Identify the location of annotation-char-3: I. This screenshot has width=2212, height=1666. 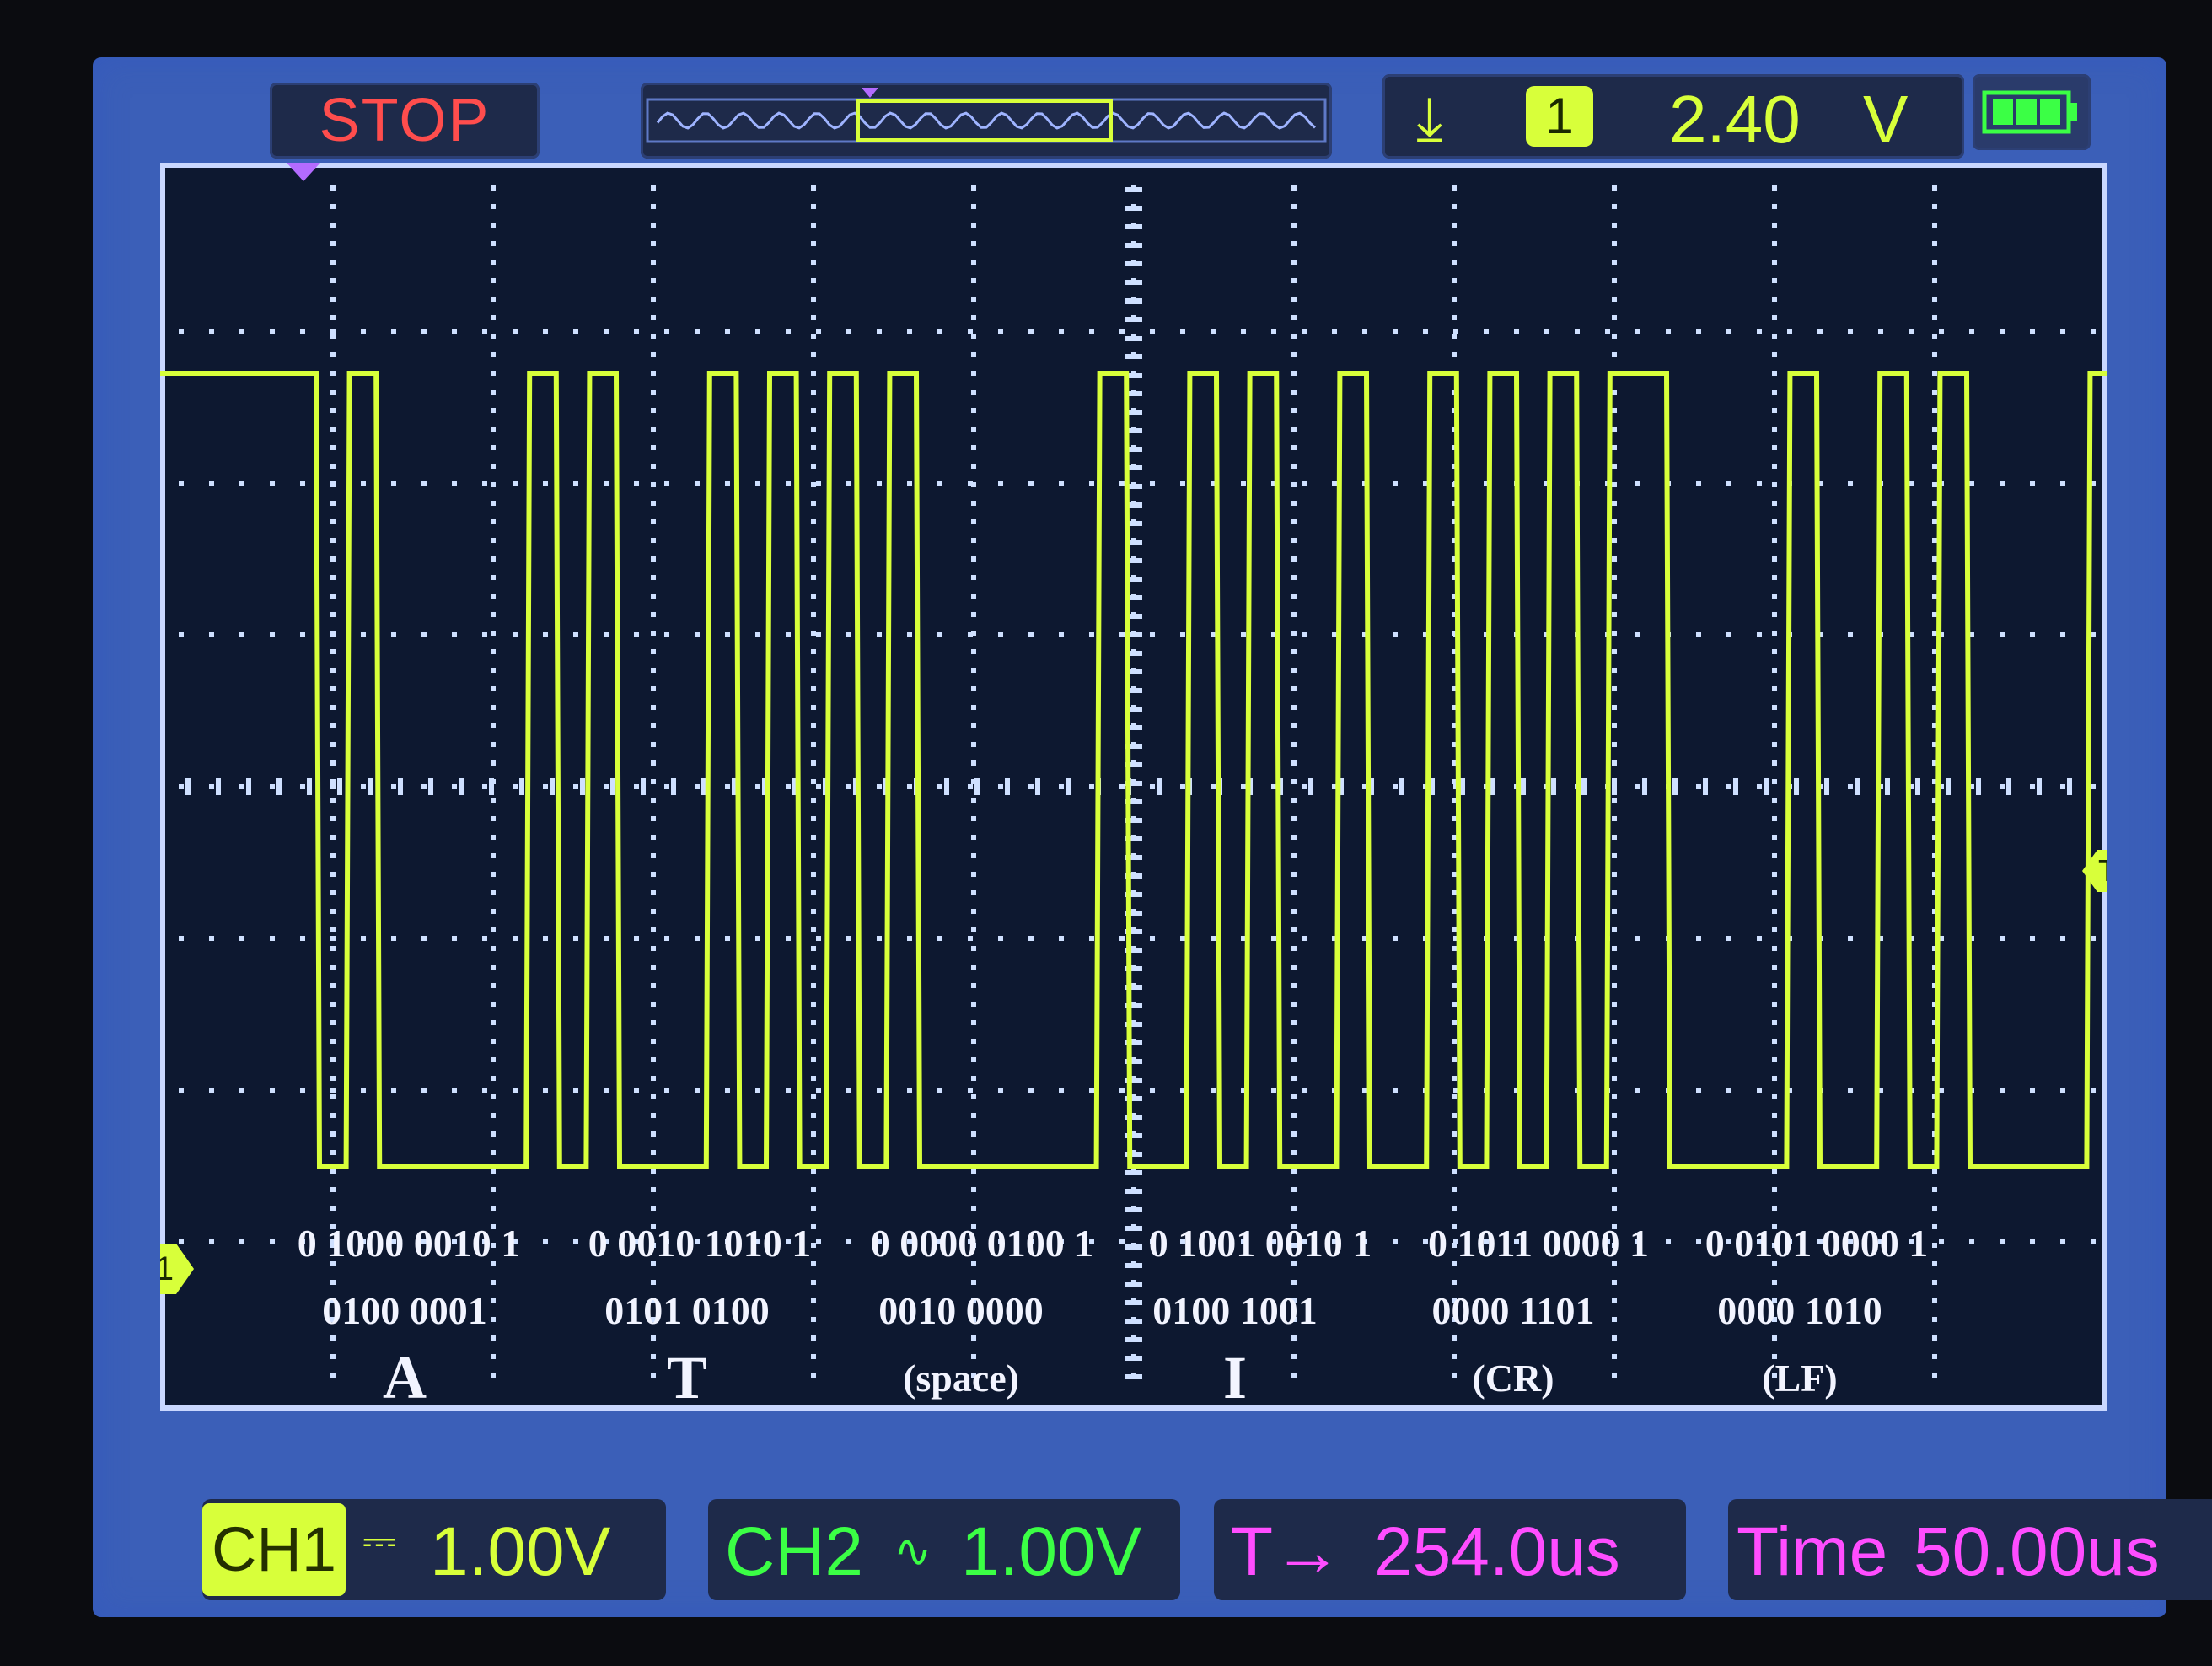
(1235, 1377).